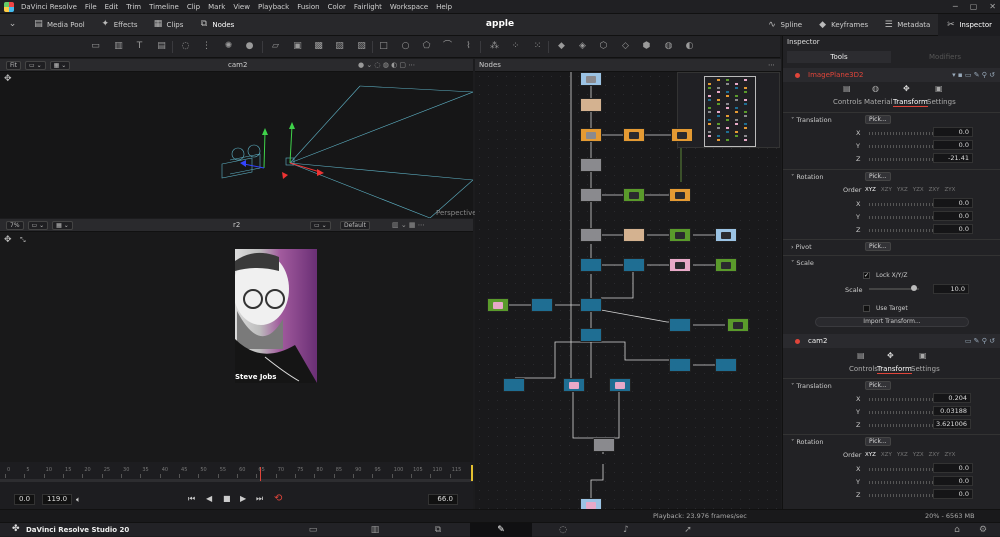  What do you see at coordinates (241, 7) in the screenshot?
I see `menu-view: View` at bounding box center [241, 7].